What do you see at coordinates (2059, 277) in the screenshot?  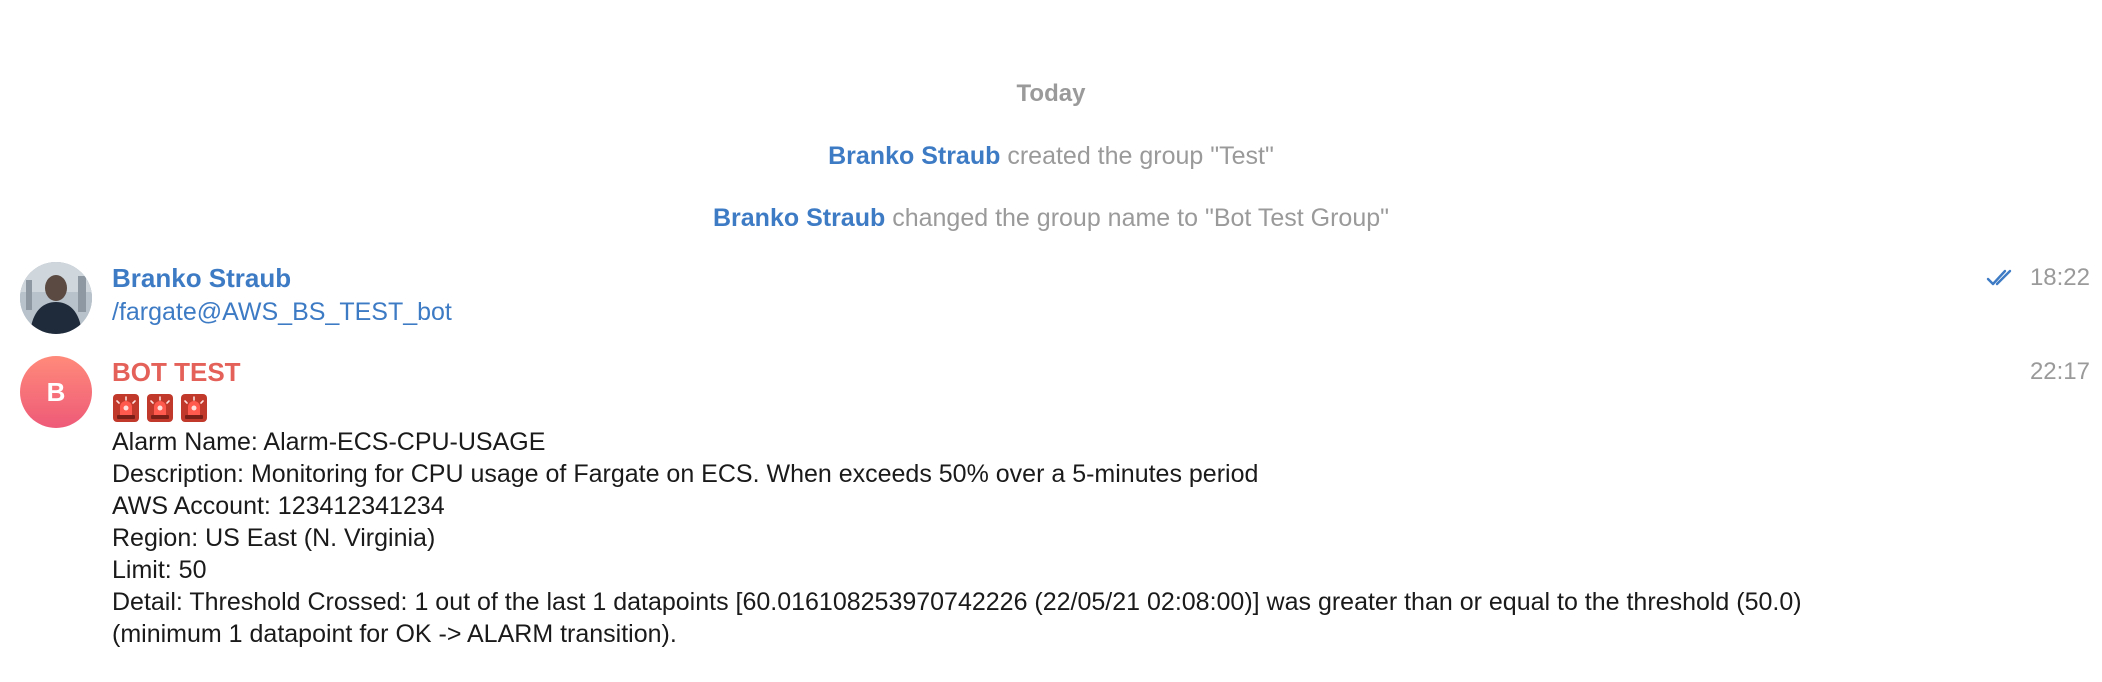 I see `message-time: 18:22` at bounding box center [2059, 277].